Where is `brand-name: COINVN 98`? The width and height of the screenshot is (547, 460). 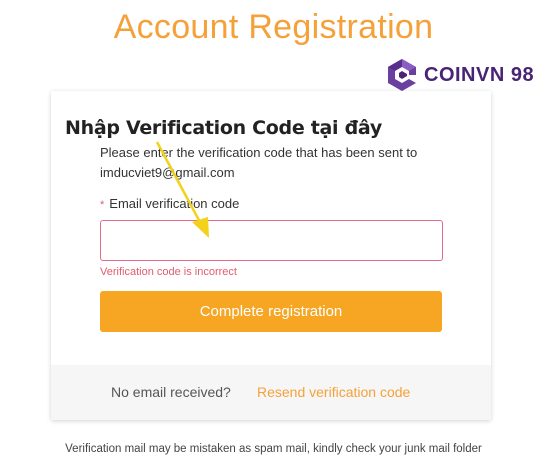 brand-name: COINVN 98 is located at coordinates (479, 74).